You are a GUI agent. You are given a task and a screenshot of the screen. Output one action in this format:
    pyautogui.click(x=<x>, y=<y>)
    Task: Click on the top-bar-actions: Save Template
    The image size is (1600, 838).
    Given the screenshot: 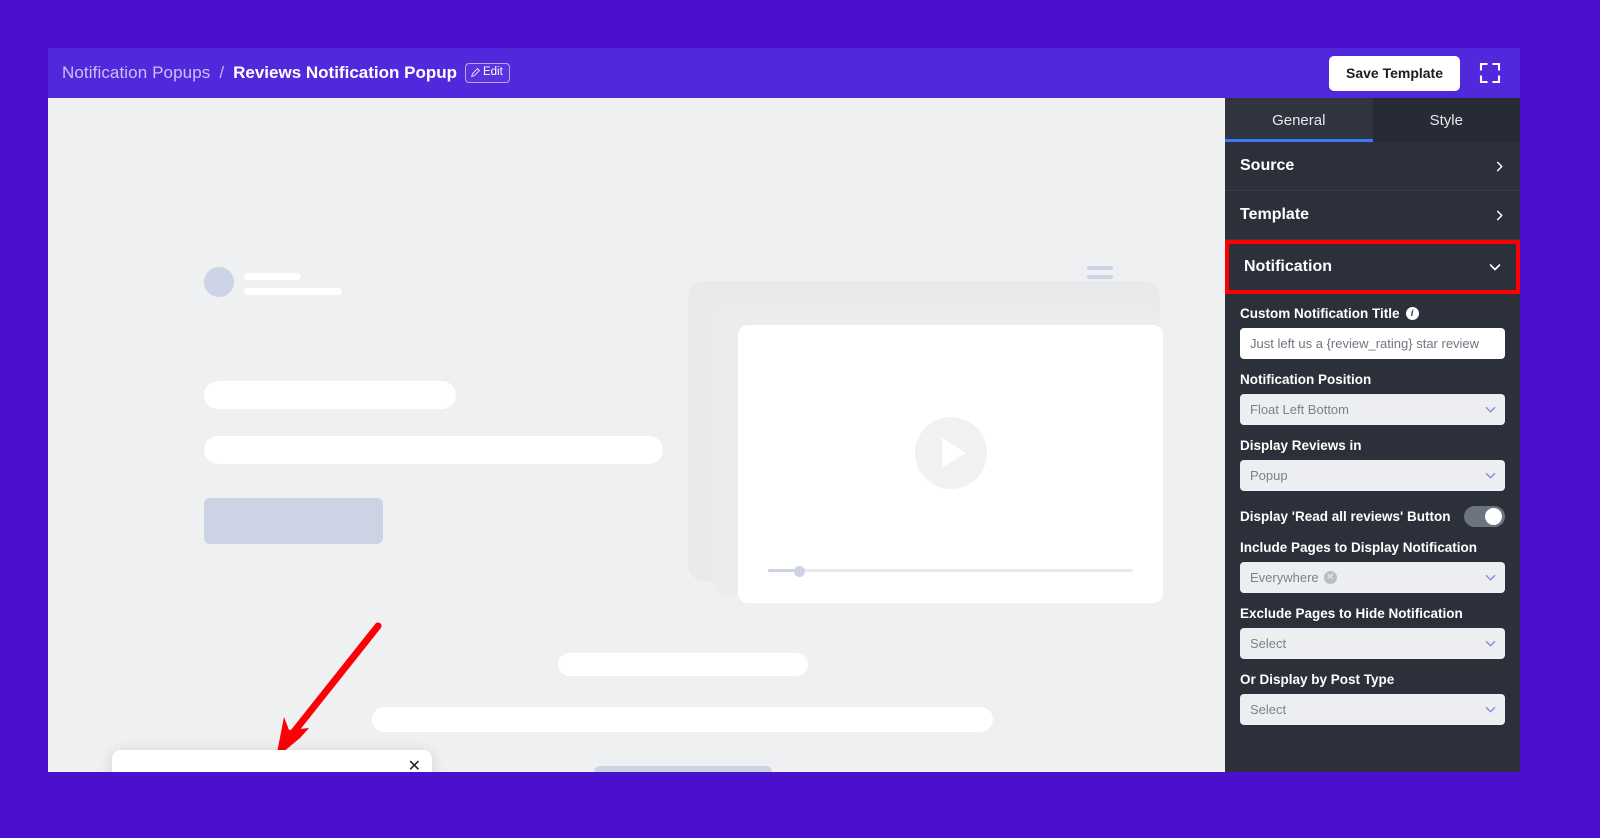 What is the action you would take?
    pyautogui.click(x=1415, y=73)
    